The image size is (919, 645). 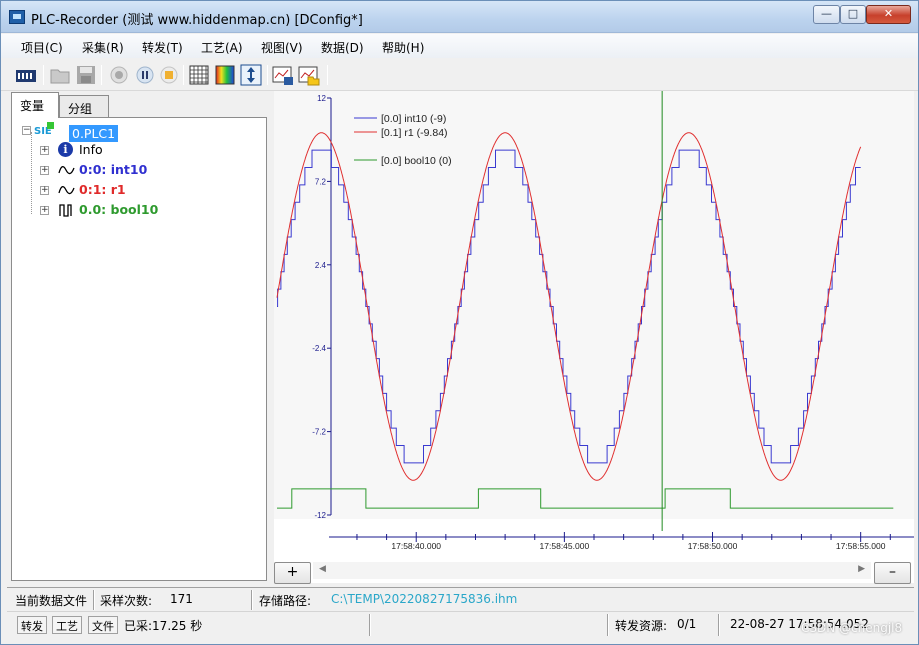 What do you see at coordinates (65, 149) in the screenshot?
I see `info-icon: i` at bounding box center [65, 149].